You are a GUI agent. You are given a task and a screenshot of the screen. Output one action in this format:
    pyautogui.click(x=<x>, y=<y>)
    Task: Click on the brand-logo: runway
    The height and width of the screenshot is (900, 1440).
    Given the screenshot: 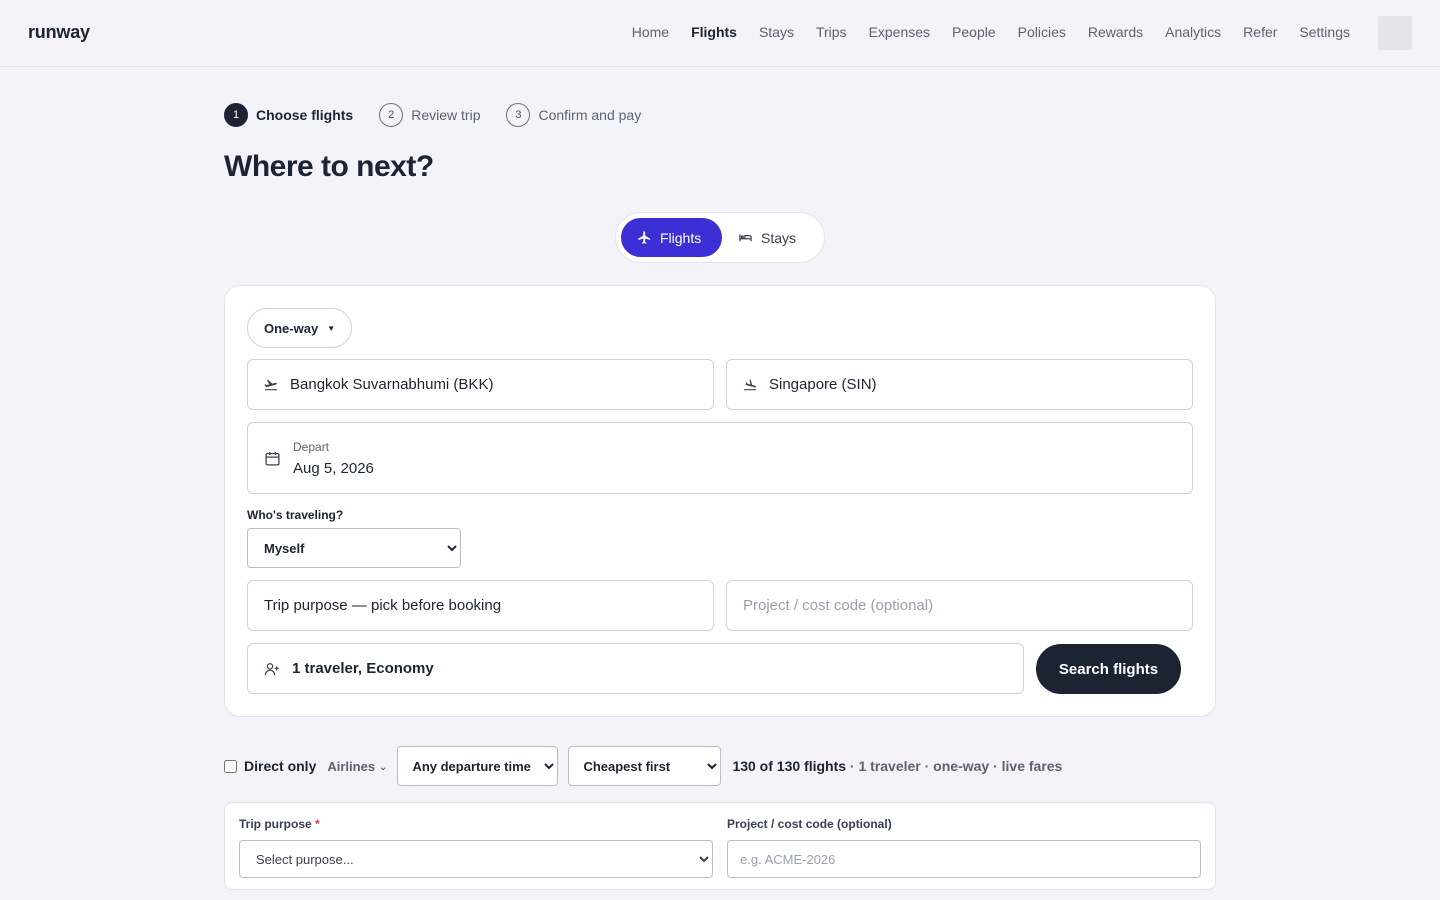 What is the action you would take?
    pyautogui.click(x=59, y=32)
    